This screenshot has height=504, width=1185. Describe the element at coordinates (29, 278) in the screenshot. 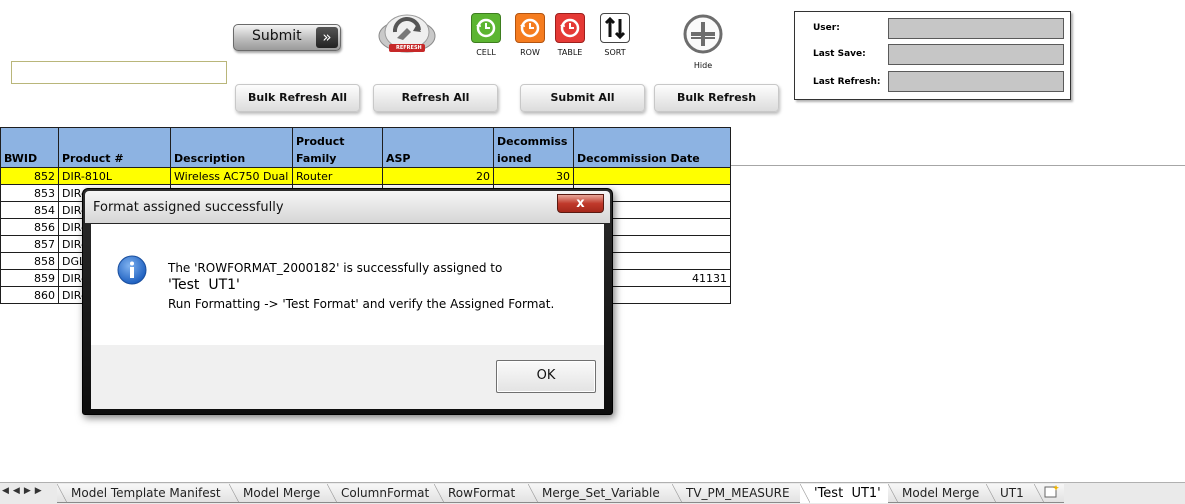

I see `cell: 859` at that location.